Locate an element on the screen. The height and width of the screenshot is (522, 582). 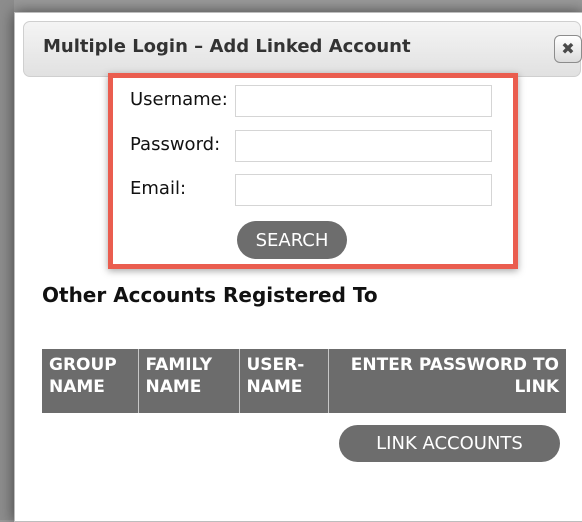
other-accounts-heading: Other Accounts Registered To is located at coordinates (210, 295).